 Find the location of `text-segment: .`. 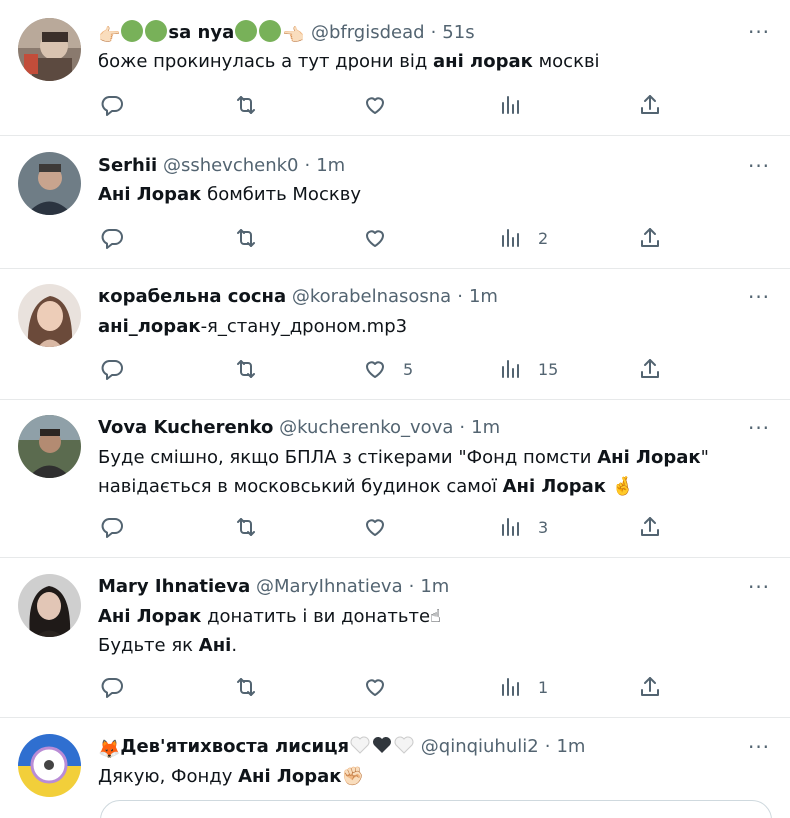

text-segment: . is located at coordinates (234, 645).